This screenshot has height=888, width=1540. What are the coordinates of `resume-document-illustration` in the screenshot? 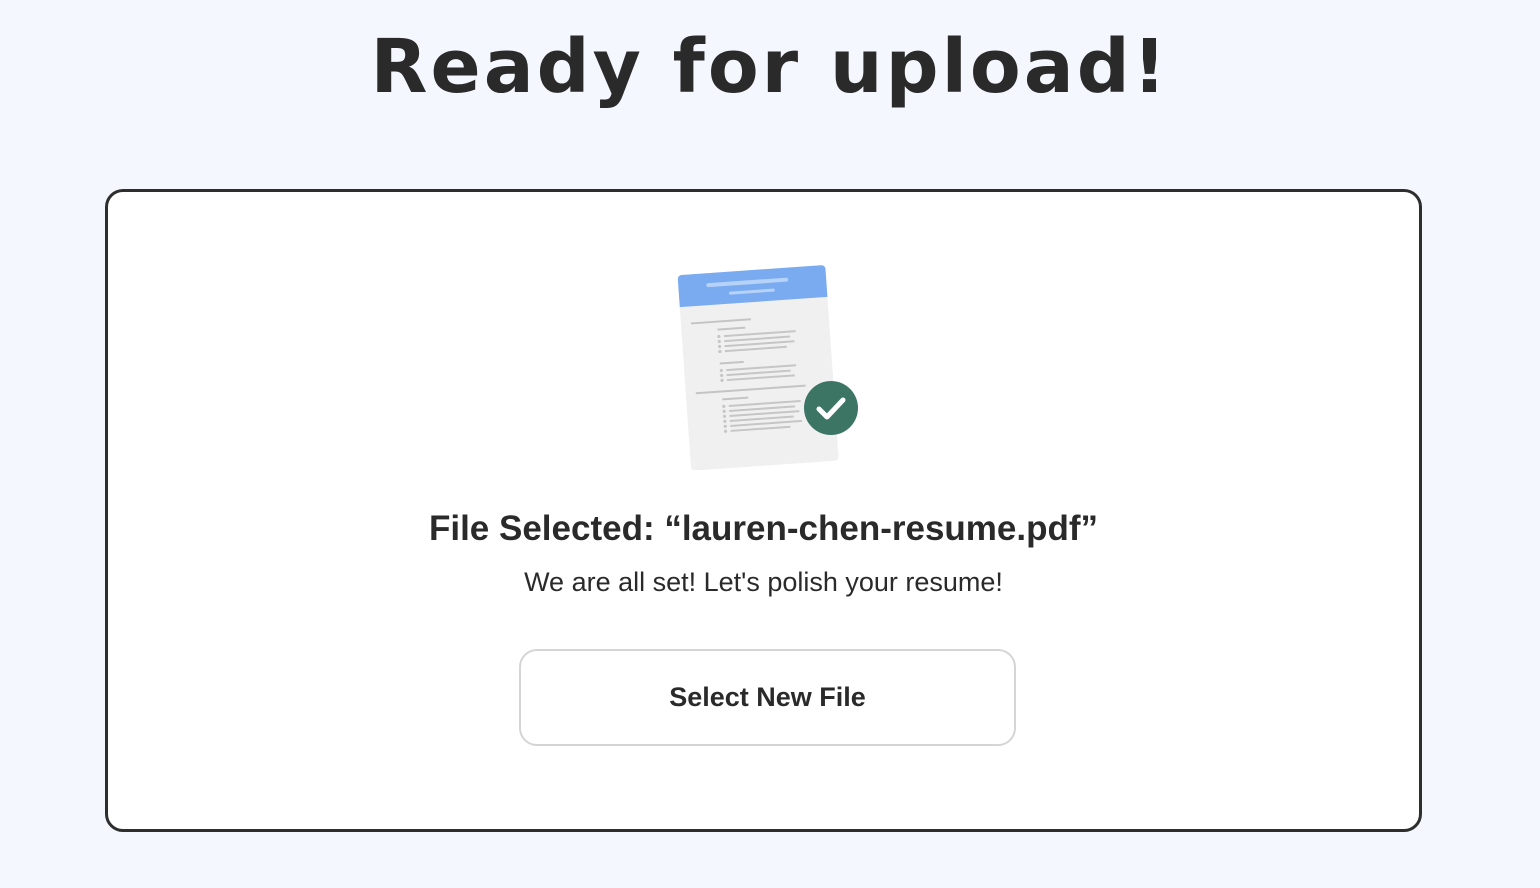 It's located at (771, 365).